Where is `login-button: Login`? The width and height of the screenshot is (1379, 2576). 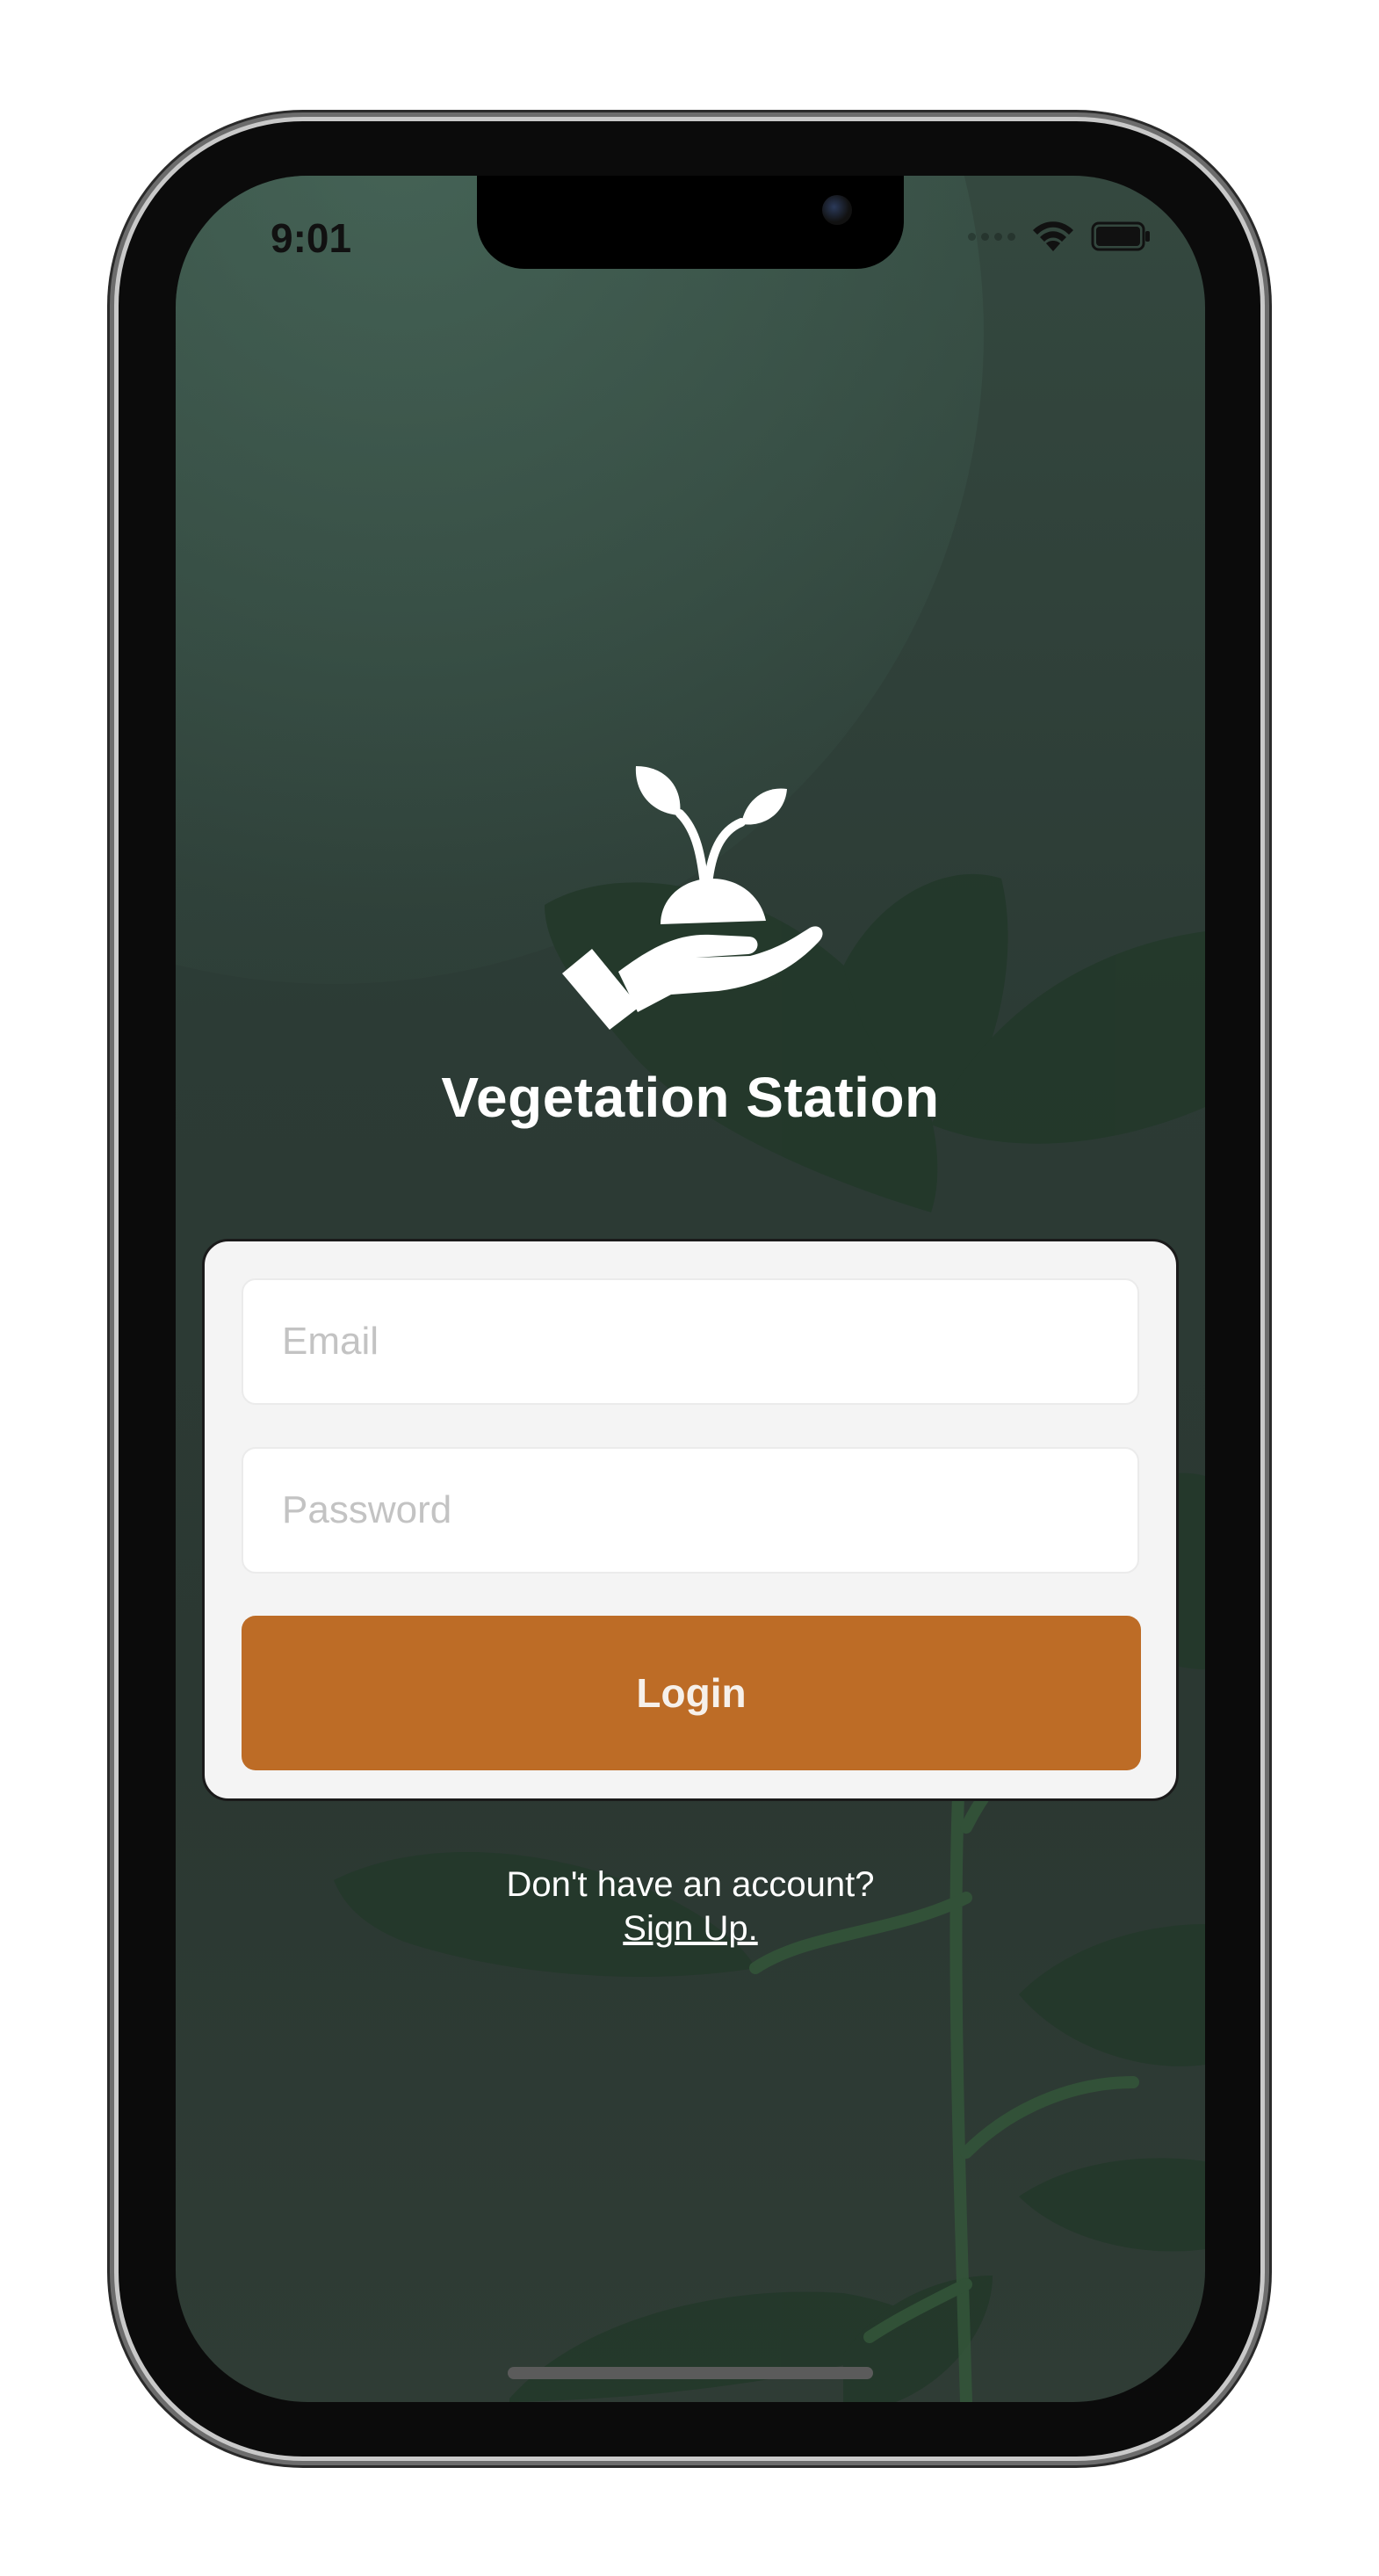 login-button: Login is located at coordinates (691, 1693).